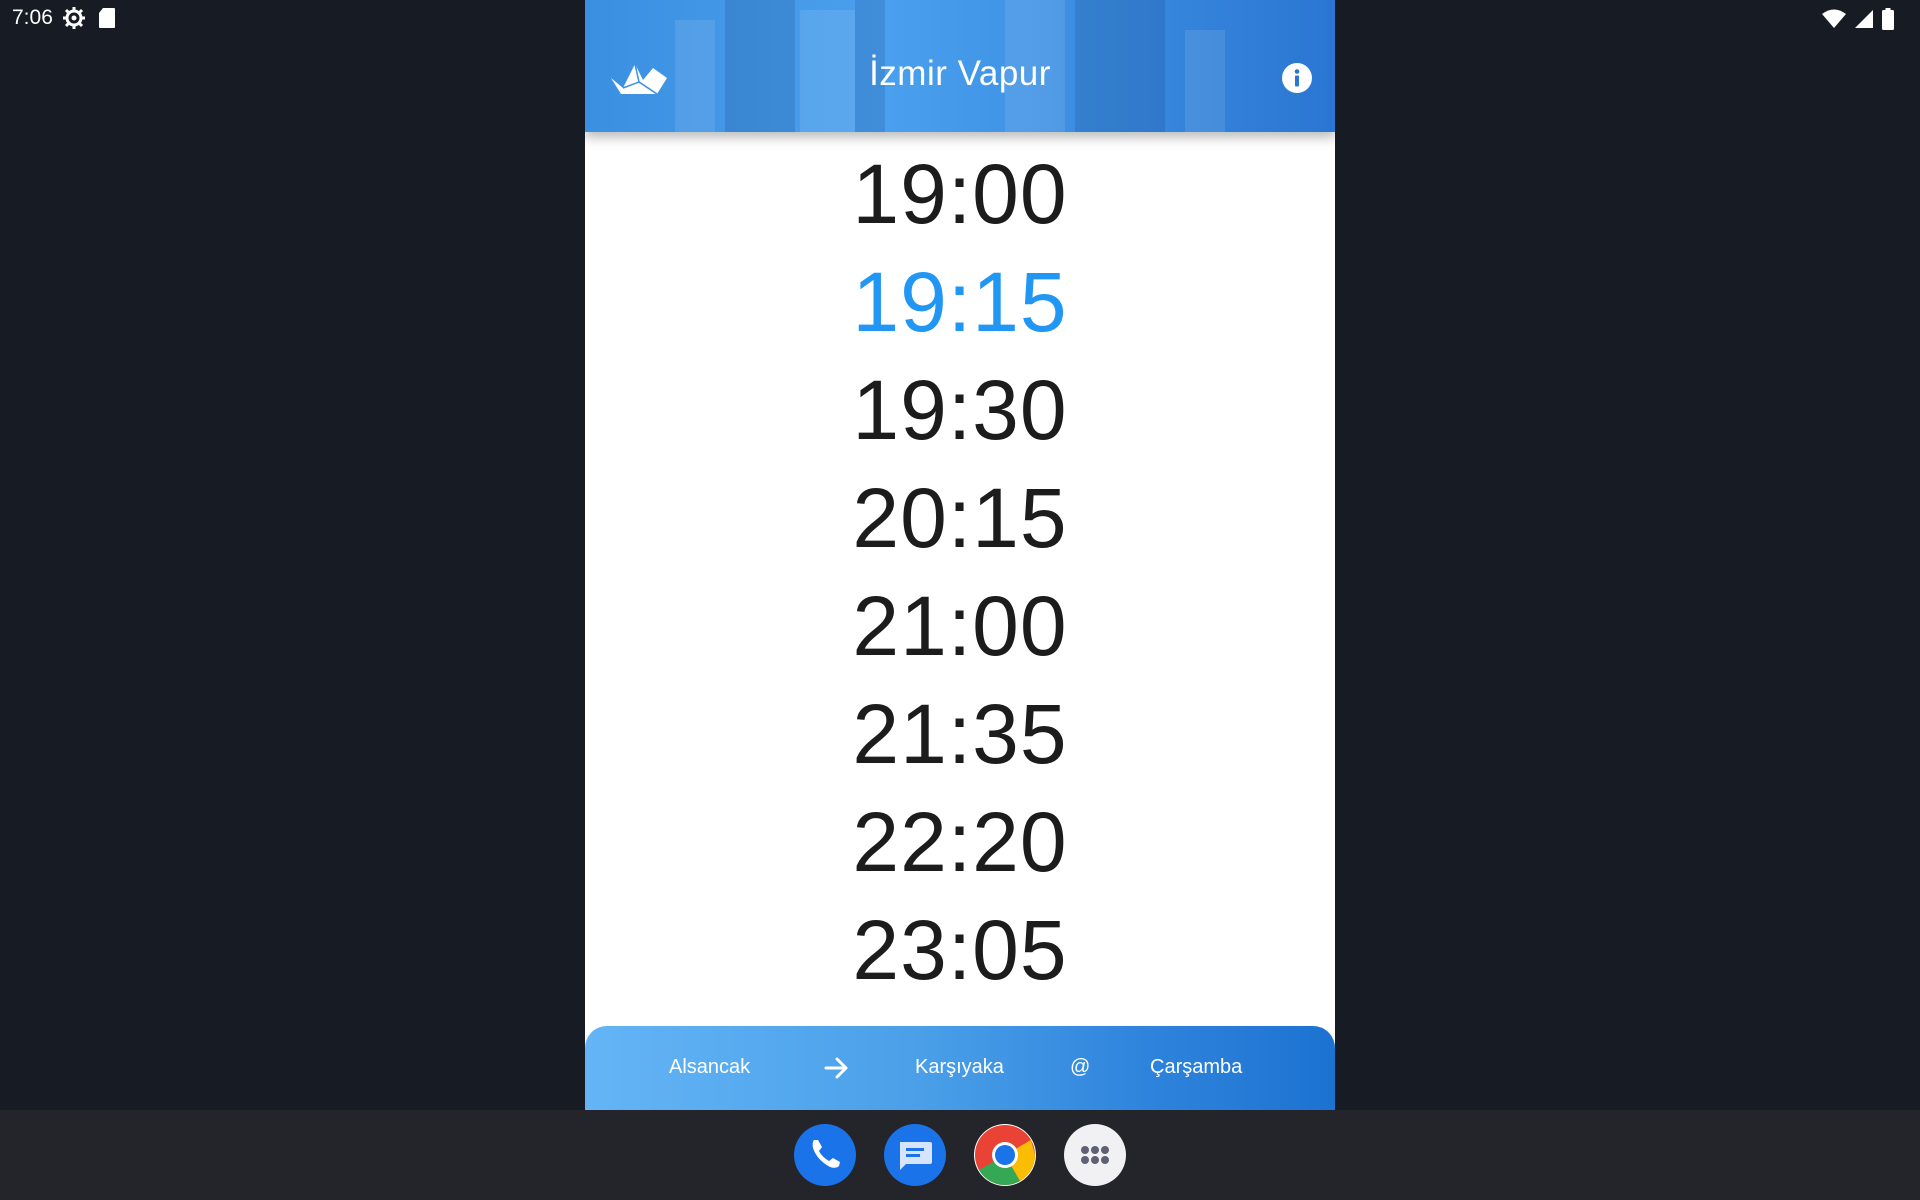 This screenshot has height=1200, width=1920. I want to click on phone-icon, so click(825, 1165).